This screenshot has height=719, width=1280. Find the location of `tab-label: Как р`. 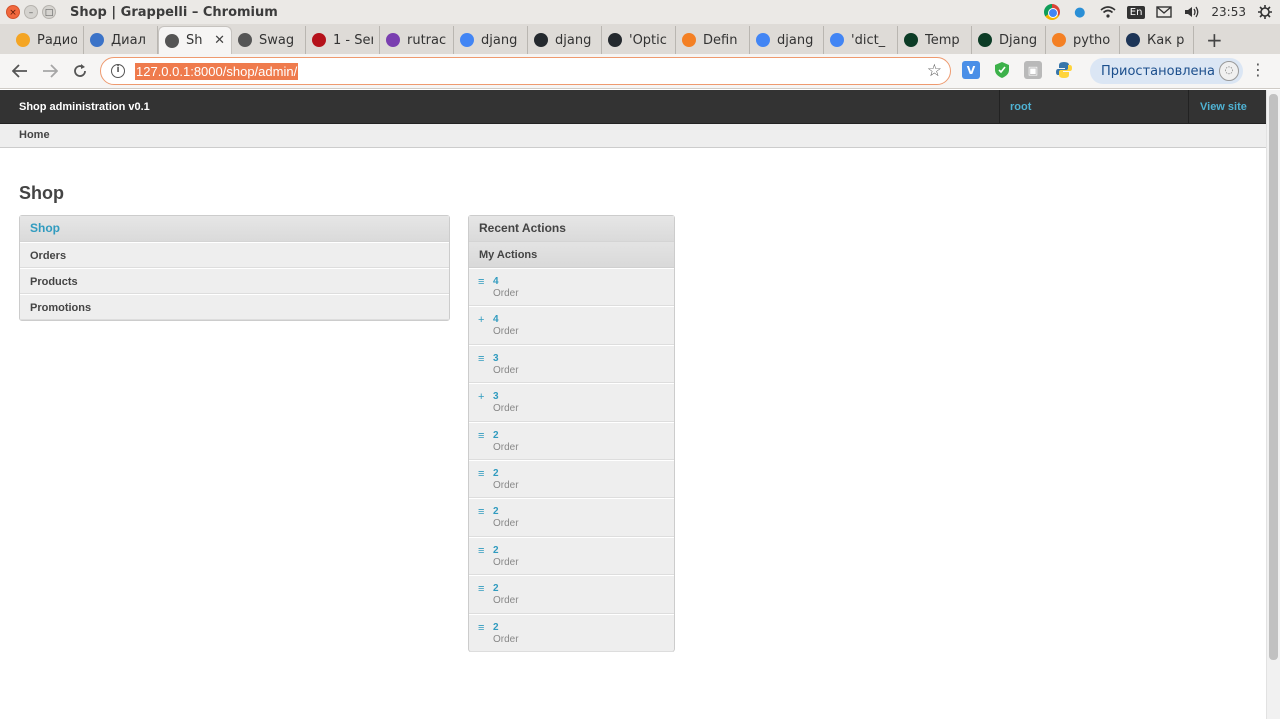

tab-label: Как р is located at coordinates (1166, 40).